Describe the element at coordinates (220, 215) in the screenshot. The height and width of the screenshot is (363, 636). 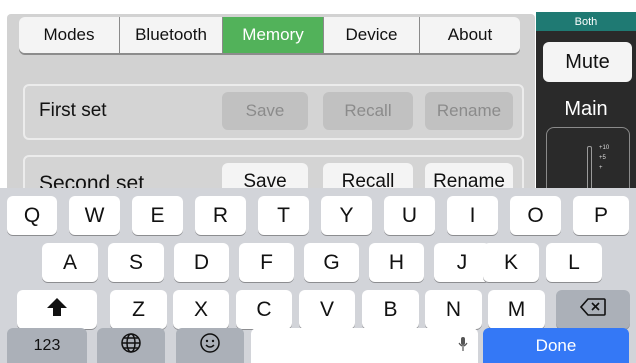
I see `key-r: R` at that location.